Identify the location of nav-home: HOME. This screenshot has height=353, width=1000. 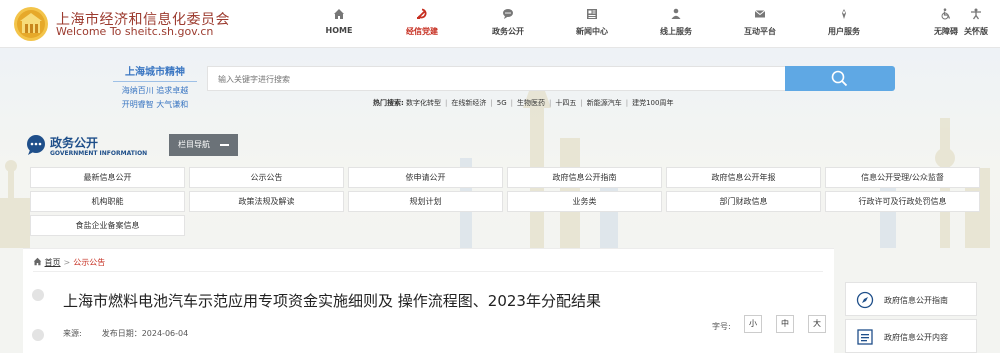
(339, 21).